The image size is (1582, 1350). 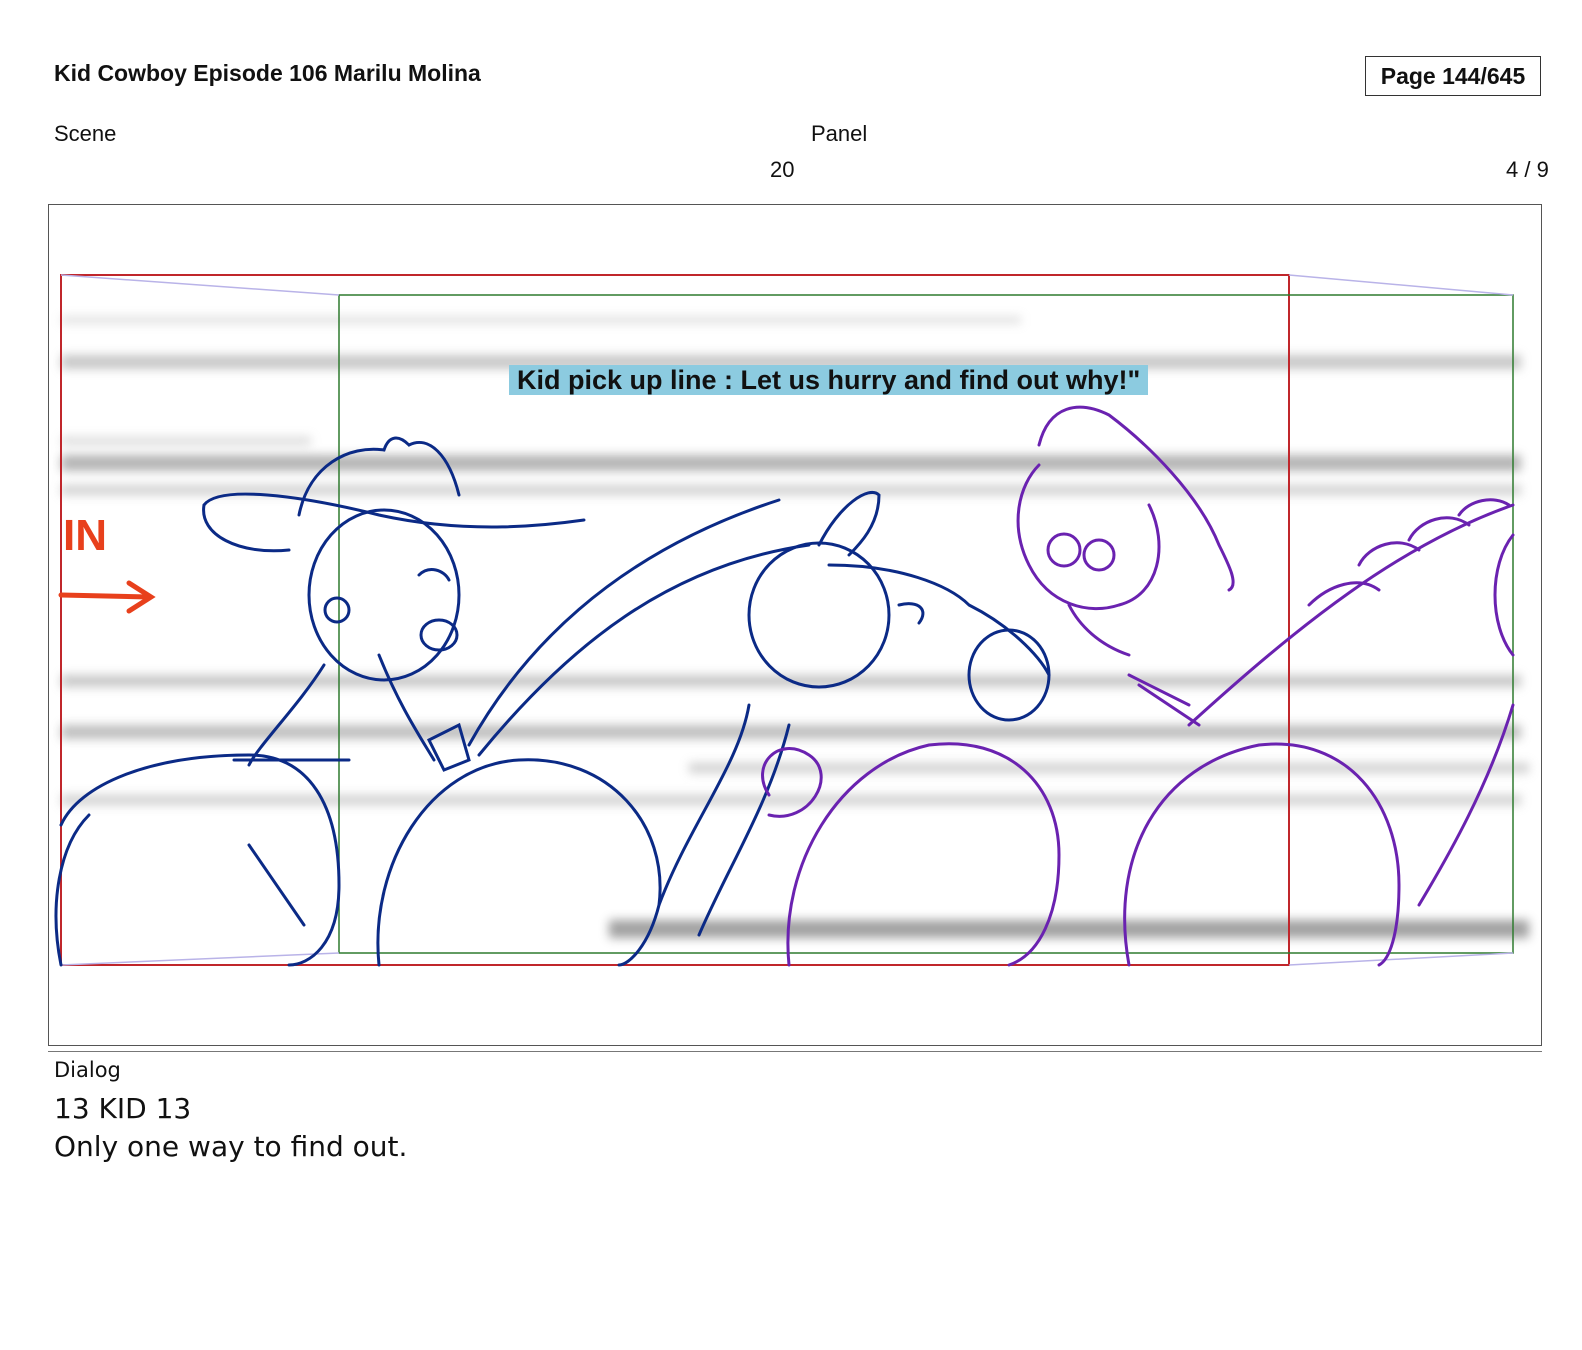 What do you see at coordinates (85, 535) in the screenshot?
I see `arrow-label: IN` at bounding box center [85, 535].